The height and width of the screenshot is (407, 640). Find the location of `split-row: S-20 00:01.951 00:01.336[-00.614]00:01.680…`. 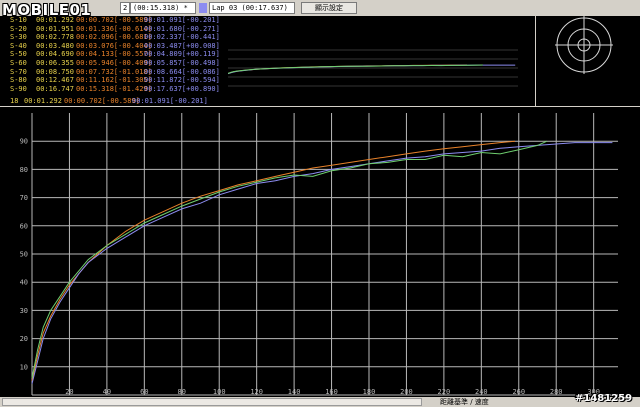

split-row: S-20 00:01.951 00:01.336[-00.614]00:01.680… is located at coordinates (270, 29).